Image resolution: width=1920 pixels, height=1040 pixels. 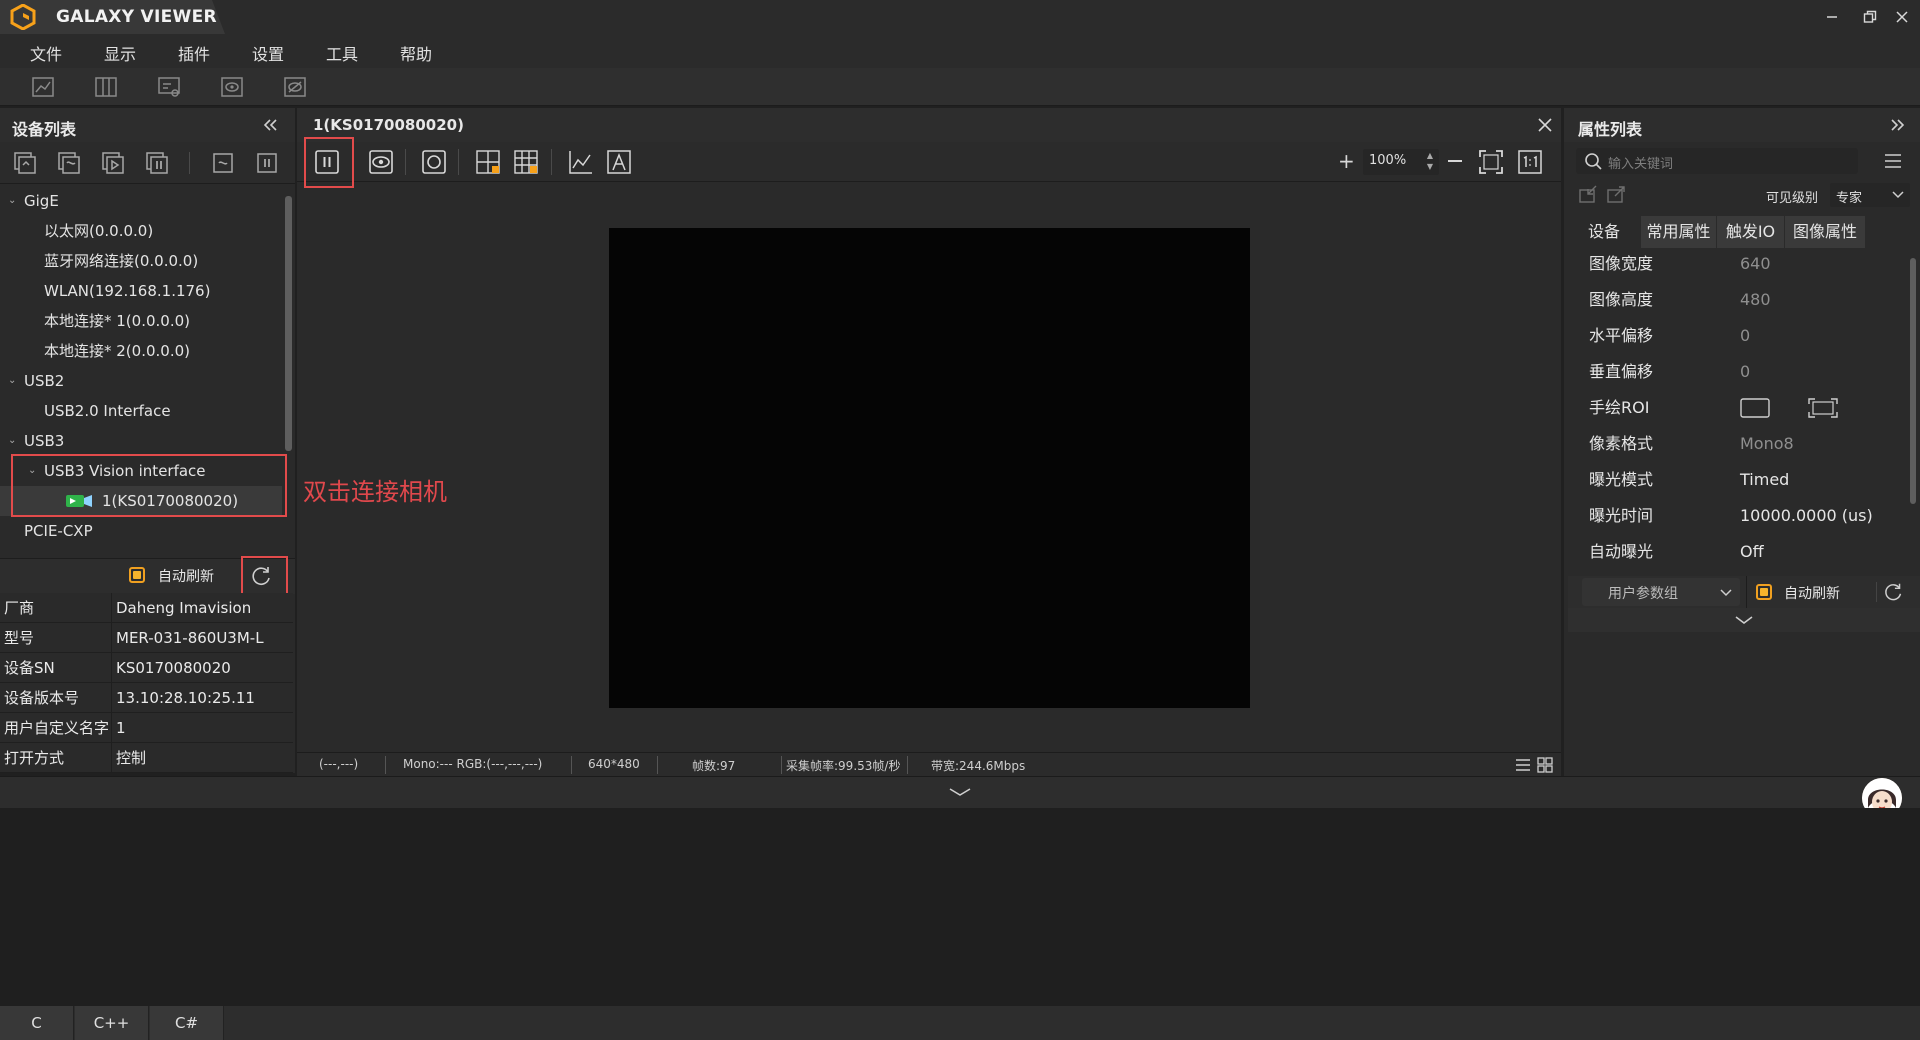 I want to click on roi-fullscreen-icon, so click(x=1823, y=408).